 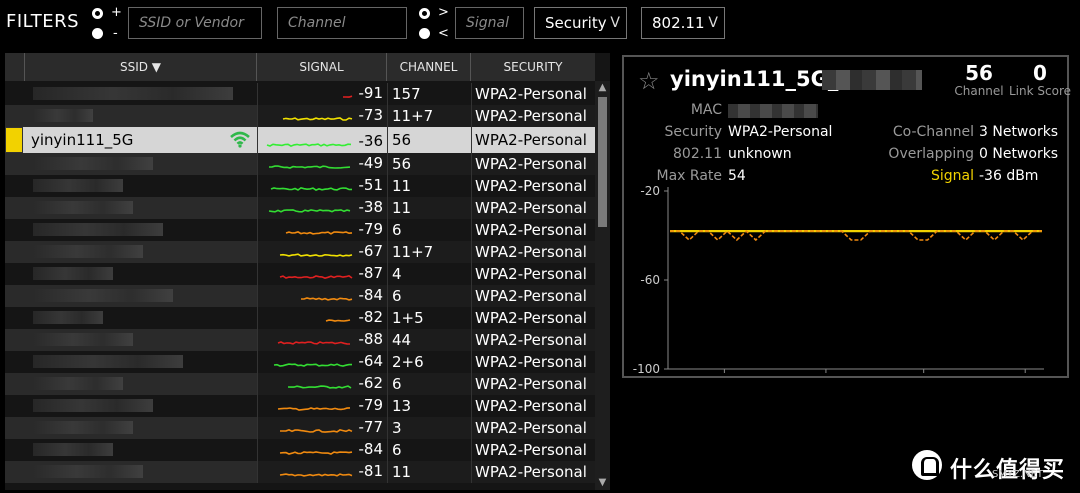 I want to click on channel-input, so click(x=342, y=23).